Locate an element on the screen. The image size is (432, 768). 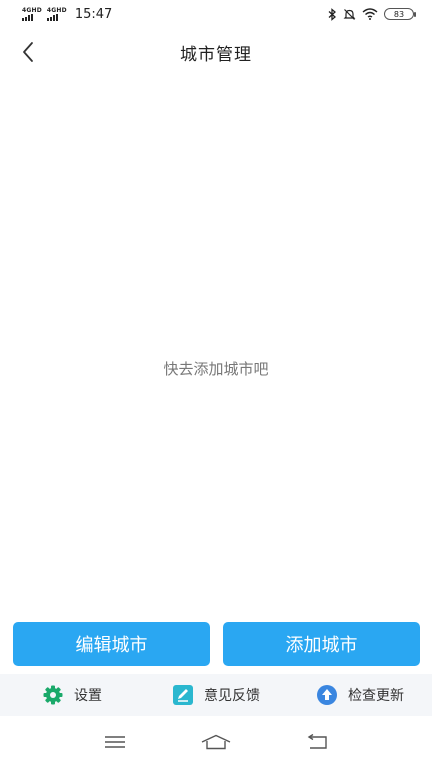
title-bar: 城市管理 is located at coordinates (216, 52).